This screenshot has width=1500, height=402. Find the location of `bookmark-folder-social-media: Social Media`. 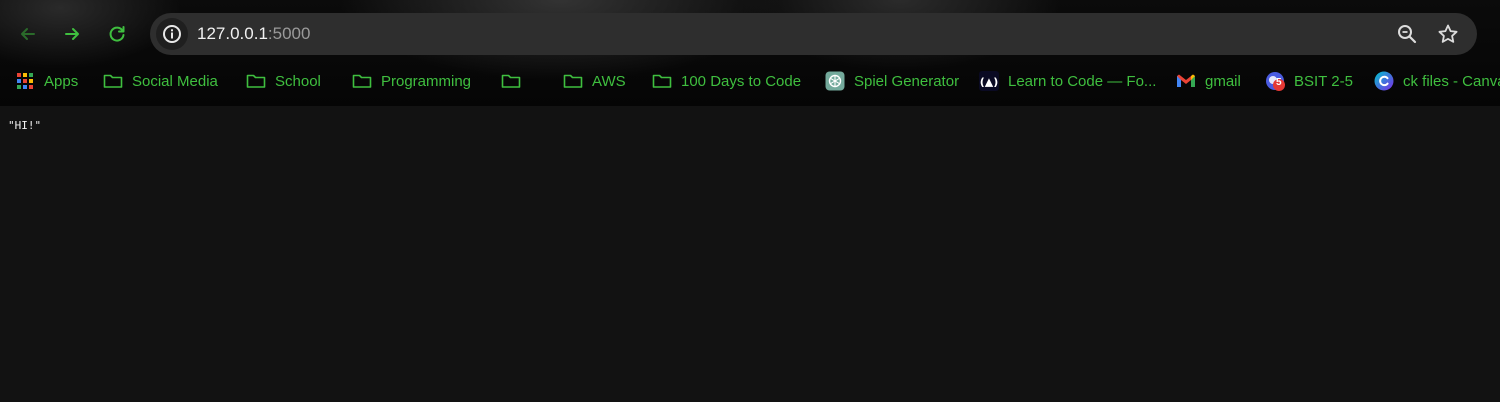

bookmark-folder-social-media: Social Media is located at coordinates (160, 81).